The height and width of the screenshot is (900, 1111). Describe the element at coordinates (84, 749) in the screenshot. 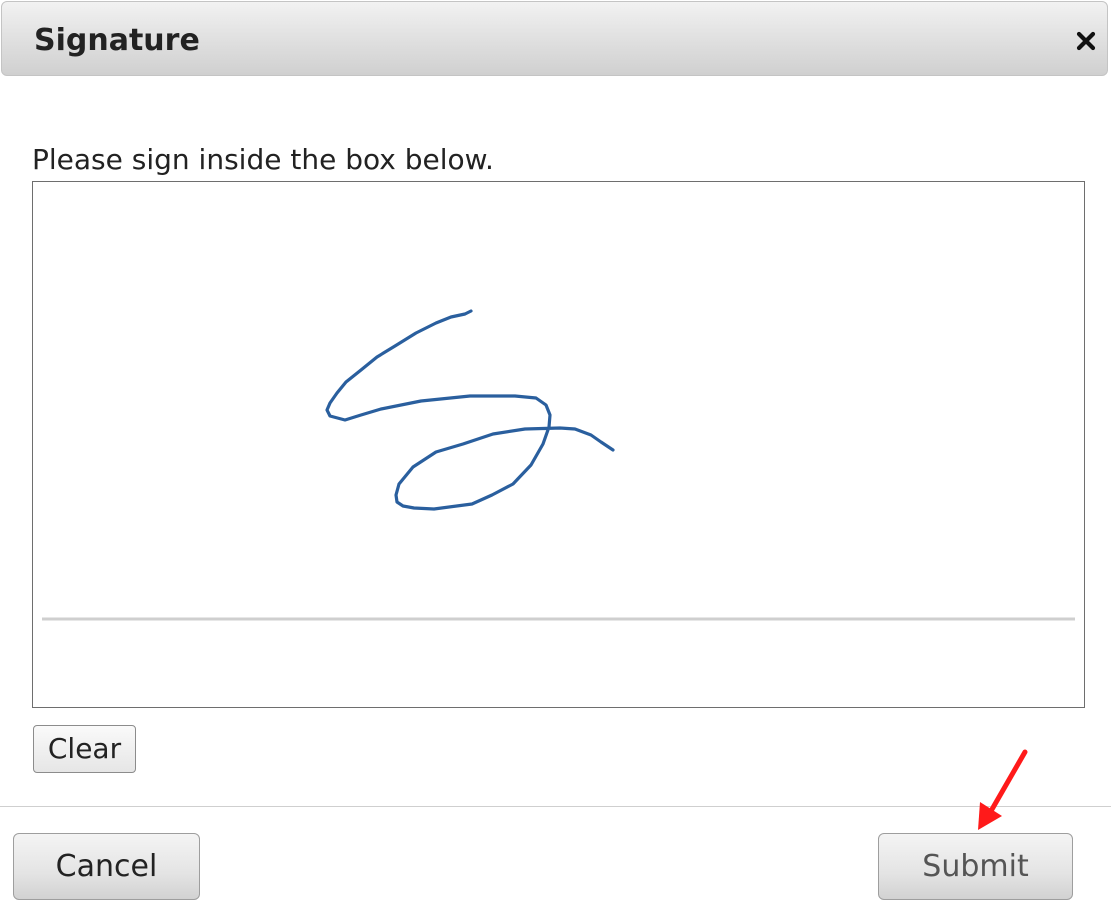

I see `clear-button: Clear` at that location.